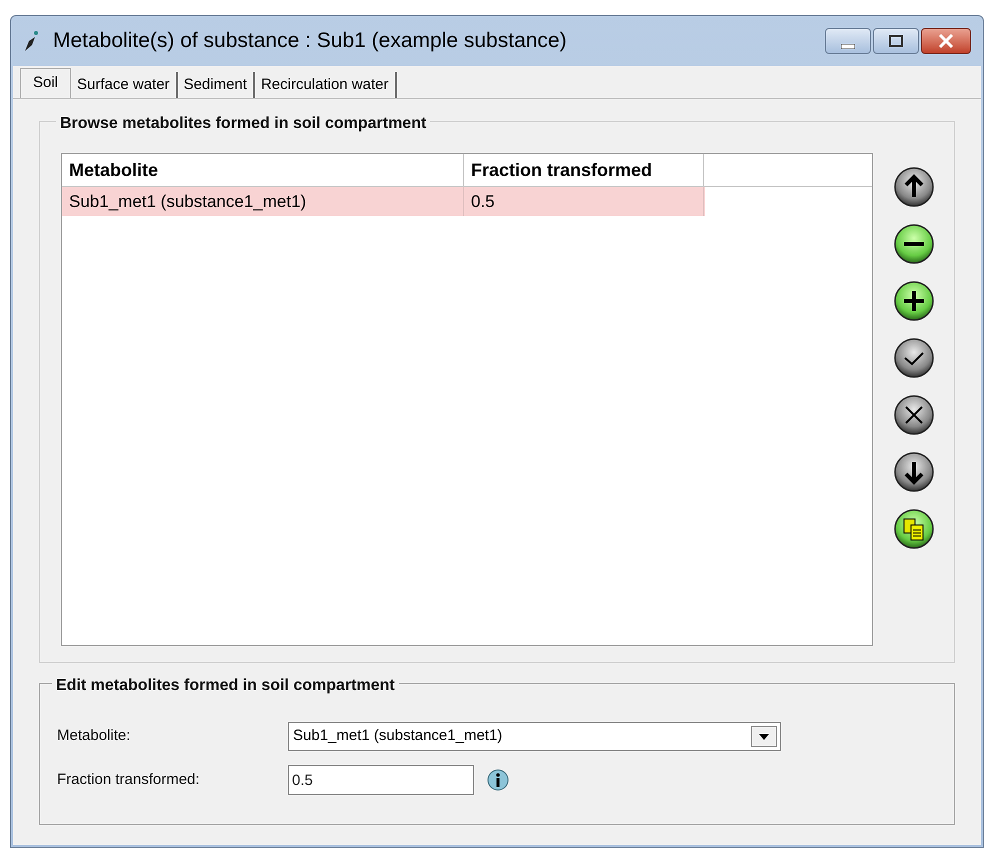  I want to click on plus-icon, so click(914, 301).